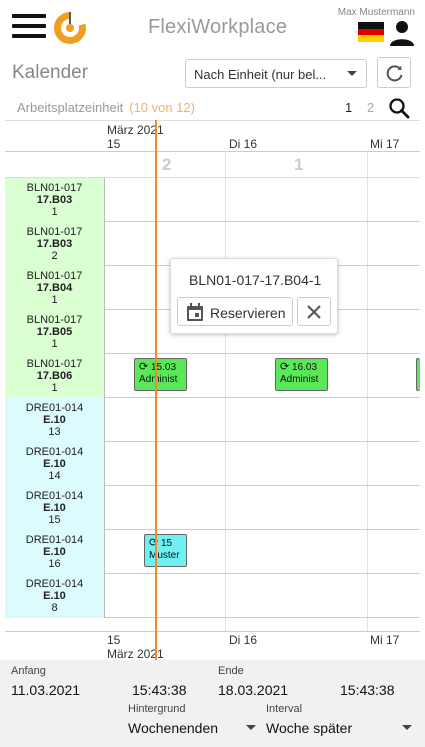 The image size is (425, 747). I want to click on reserve-button: Reservieren, so click(235, 311).